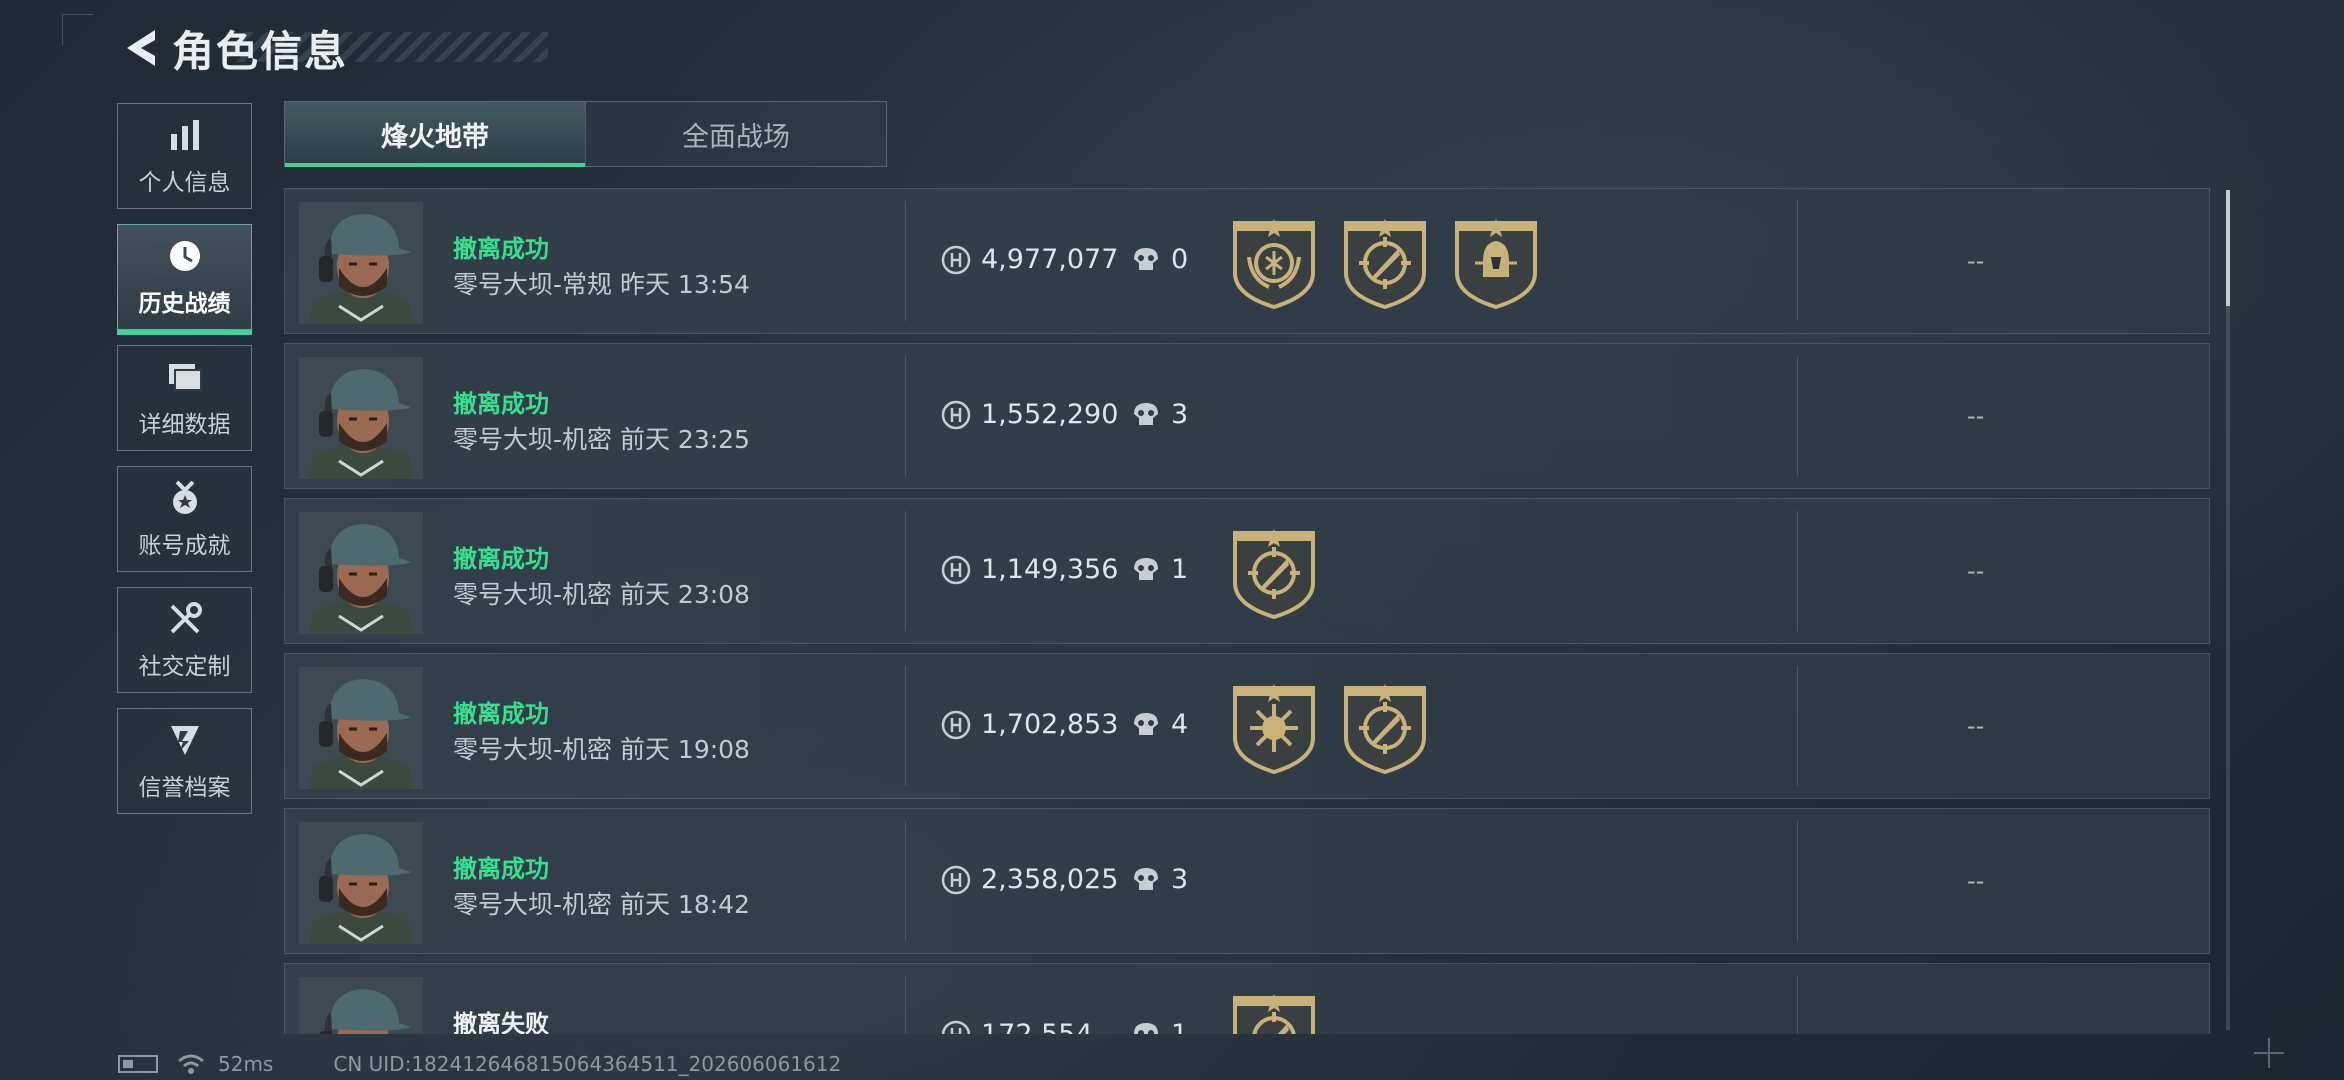 The width and height of the screenshot is (2344, 1080). Describe the element at coordinates (184, 425) in the screenshot. I see `sidebar-item-label: 详细数据` at that location.